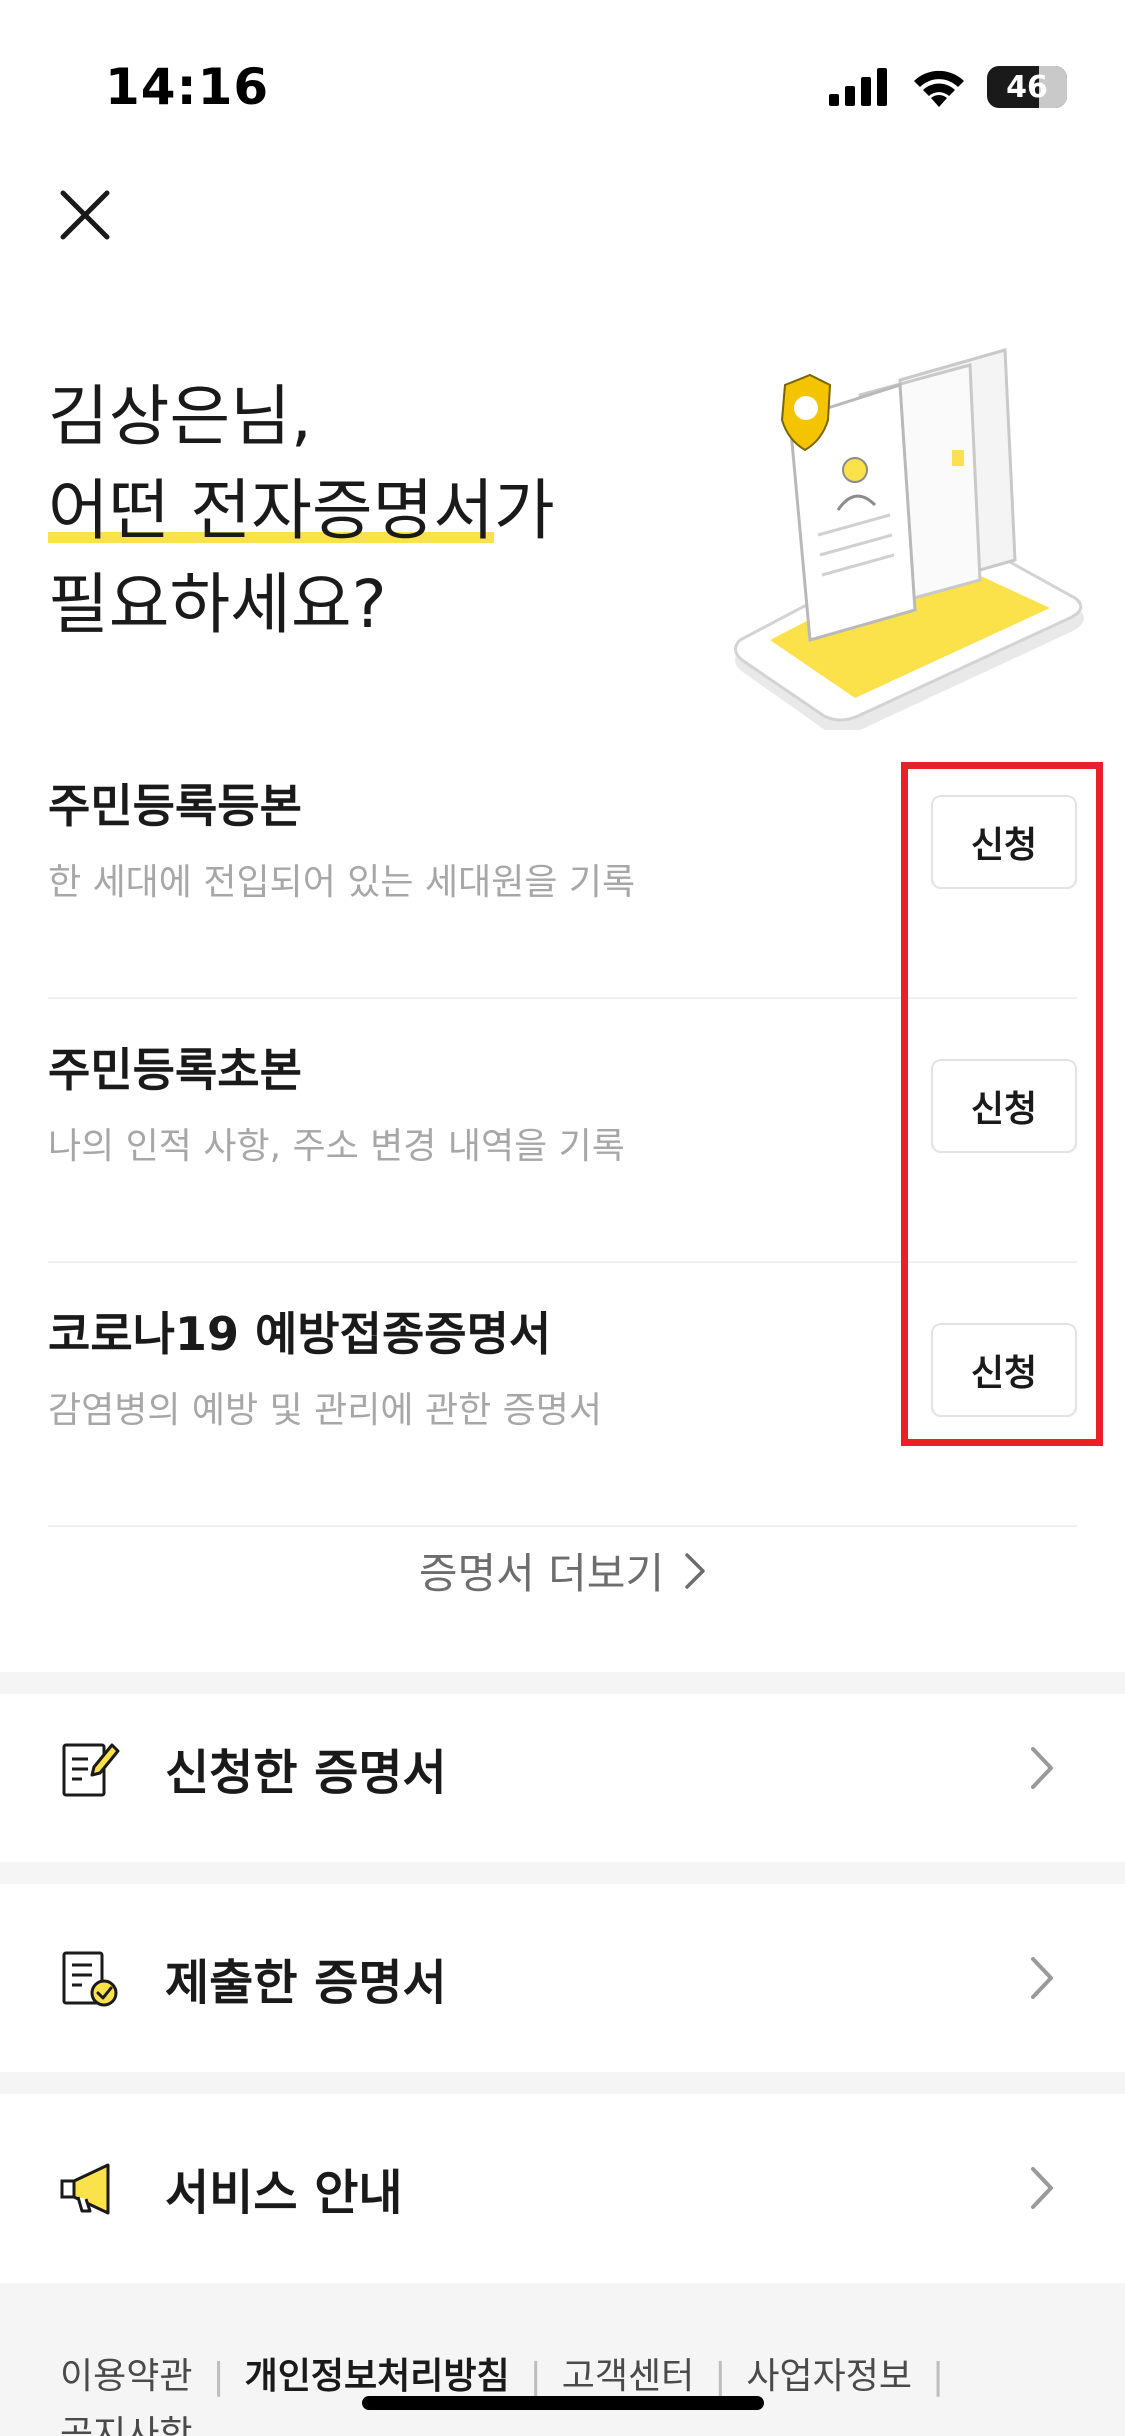  Describe the element at coordinates (858, 87) in the screenshot. I see `cellular-signal-icon` at that location.